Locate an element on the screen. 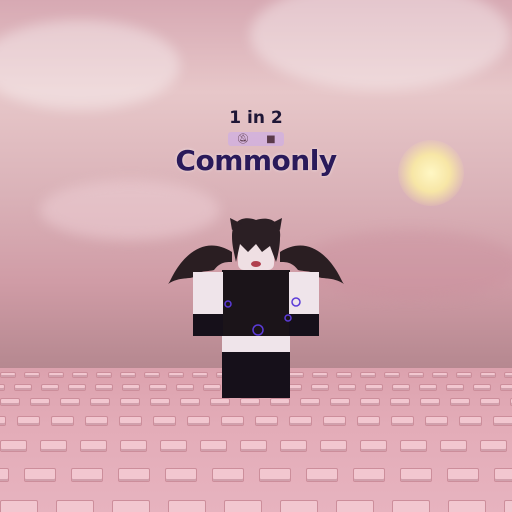 This screenshot has height=512, width=512. torso is located at coordinates (256, 305).